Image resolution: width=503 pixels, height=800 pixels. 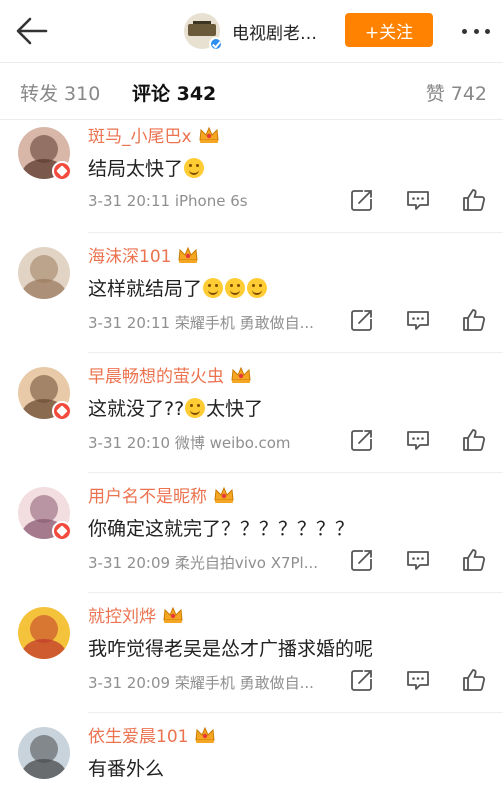 I want to click on top-navigation-bar: 电视剧老… +关注, so click(x=251, y=31).